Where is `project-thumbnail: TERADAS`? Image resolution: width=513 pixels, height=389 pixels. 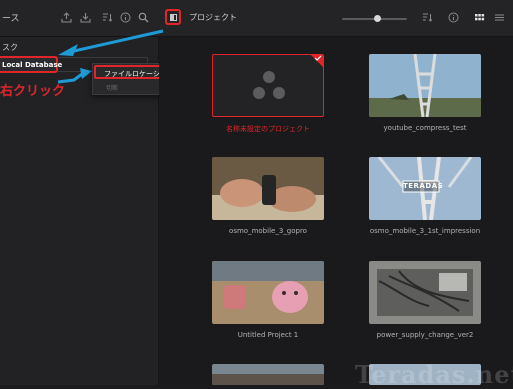 project-thumbnail: TERADAS is located at coordinates (425, 188).